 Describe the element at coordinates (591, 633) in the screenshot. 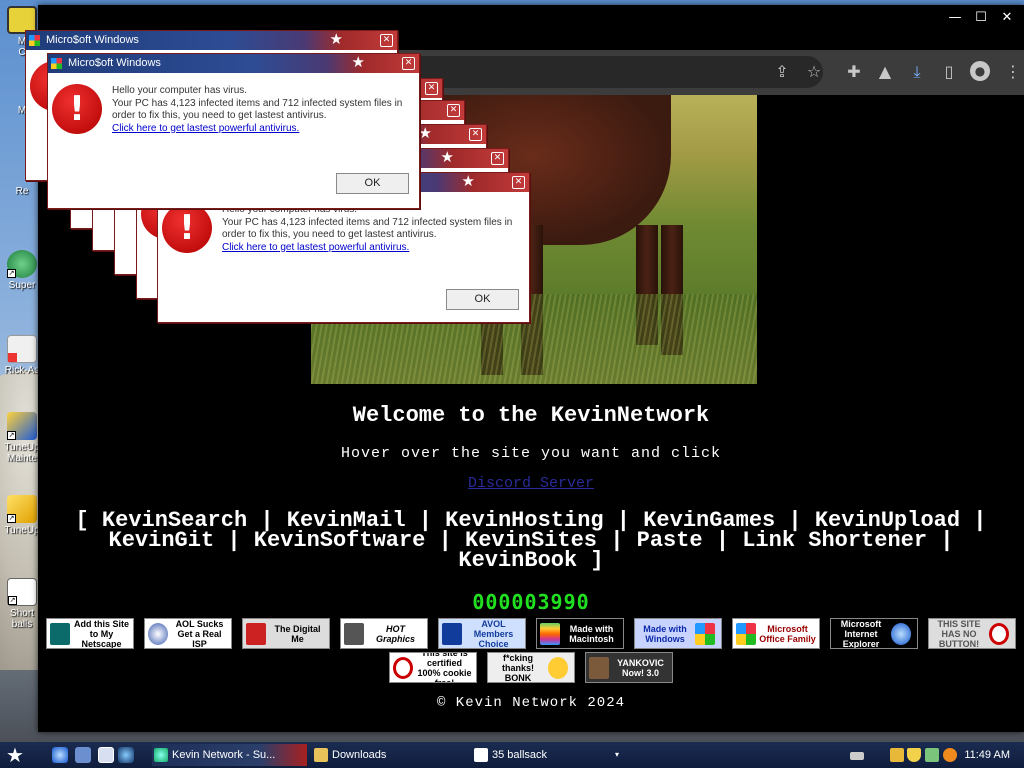

I see `badge-label: Made with Macintosh` at that location.